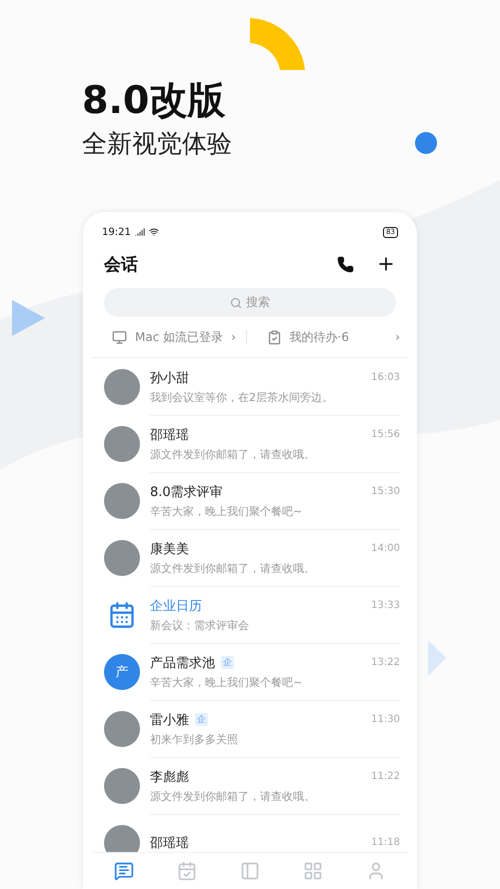  What do you see at coordinates (122, 614) in the screenshot?
I see `calendar-icon` at bounding box center [122, 614].